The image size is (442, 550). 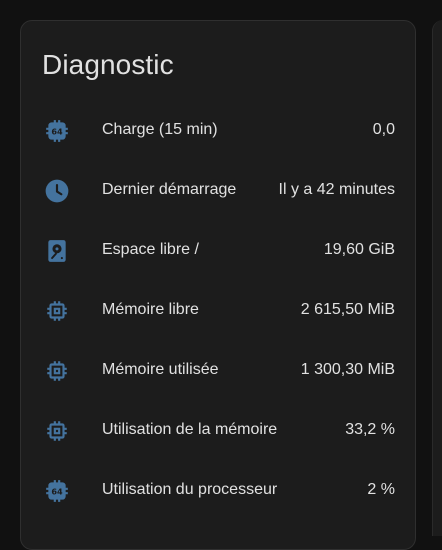 What do you see at coordinates (169, 189) in the screenshot?
I see `entity-label: Dernier démarrage` at bounding box center [169, 189].